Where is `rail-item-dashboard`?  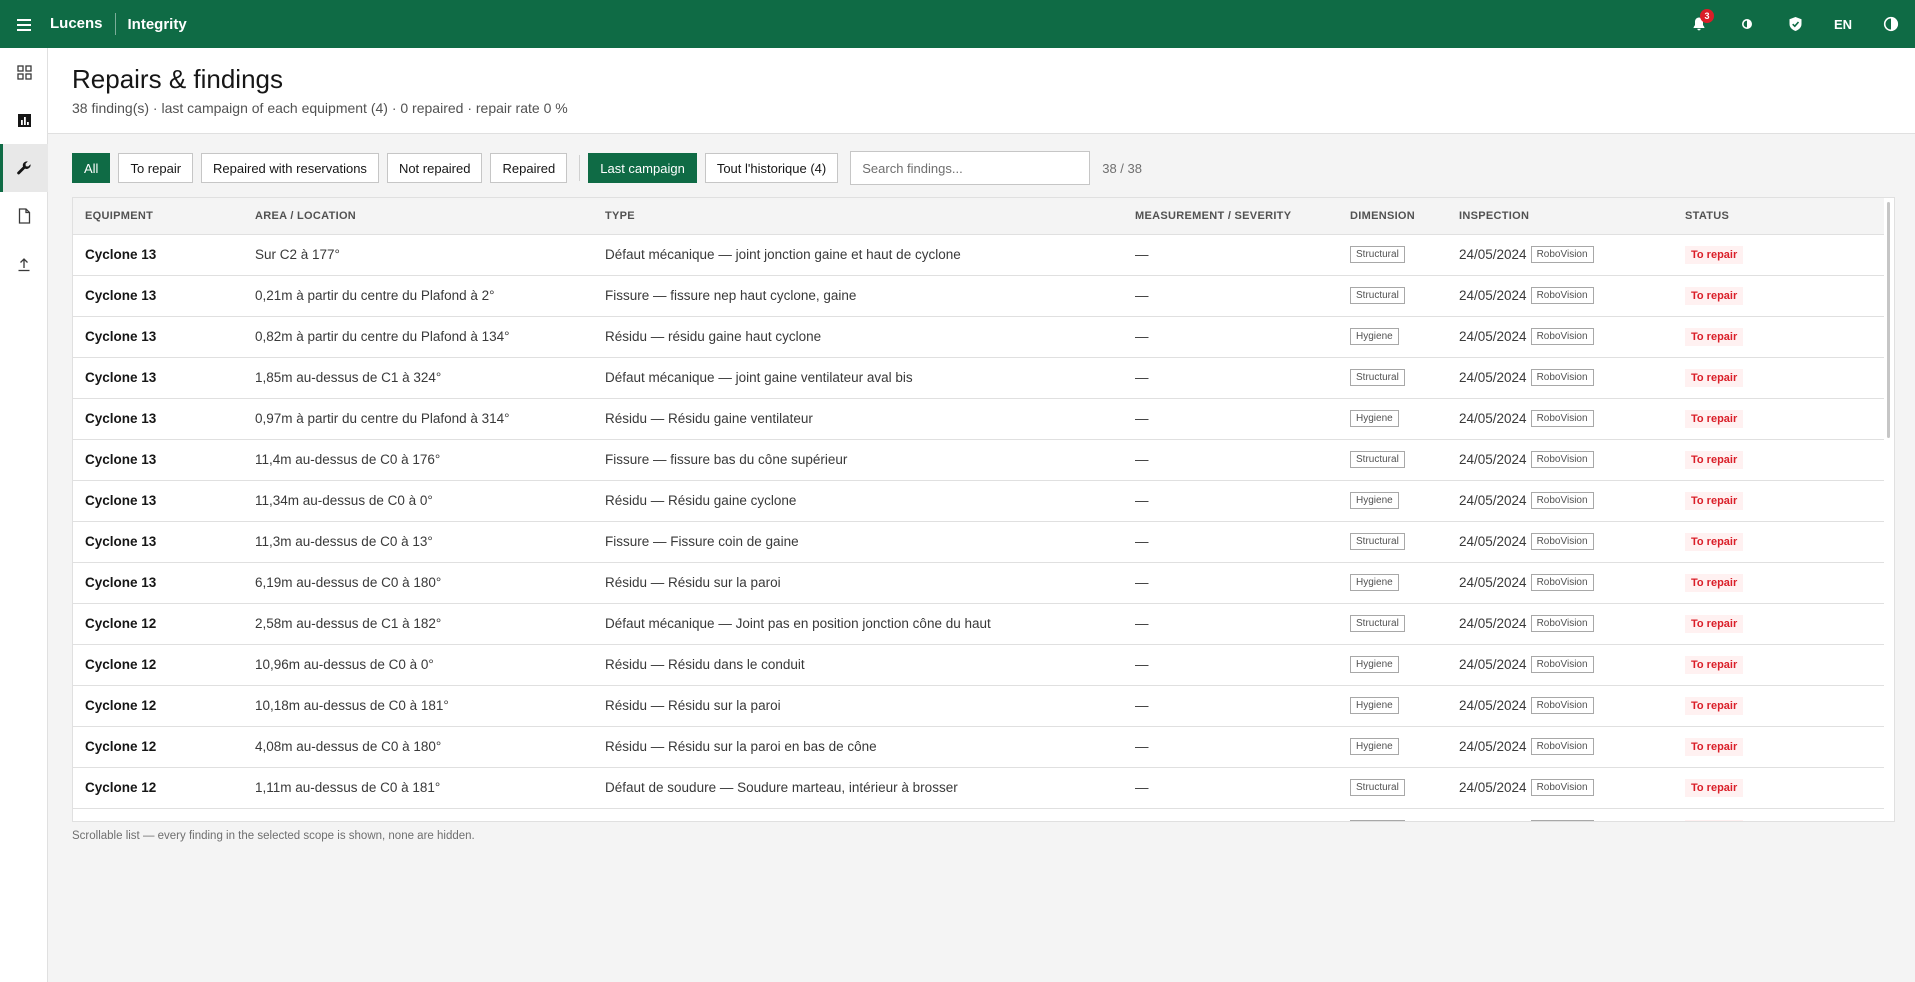
rail-item-dashboard is located at coordinates (24, 72).